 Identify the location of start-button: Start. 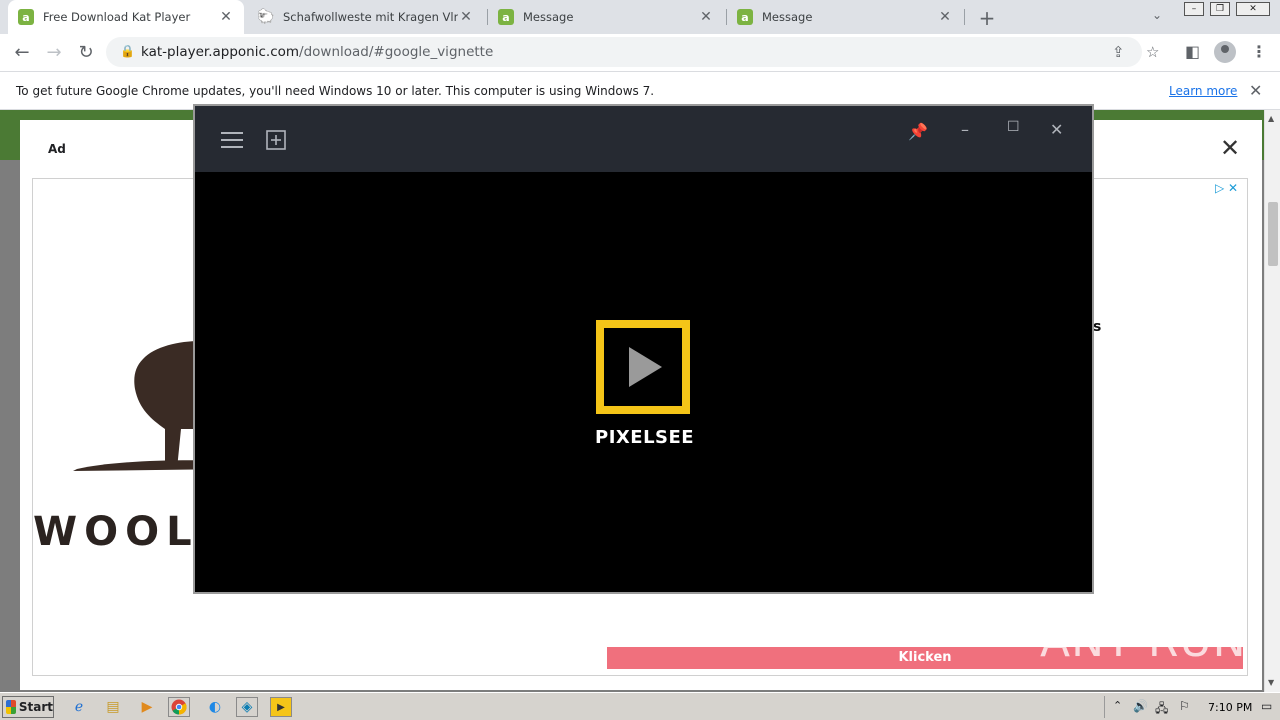
(28, 707).